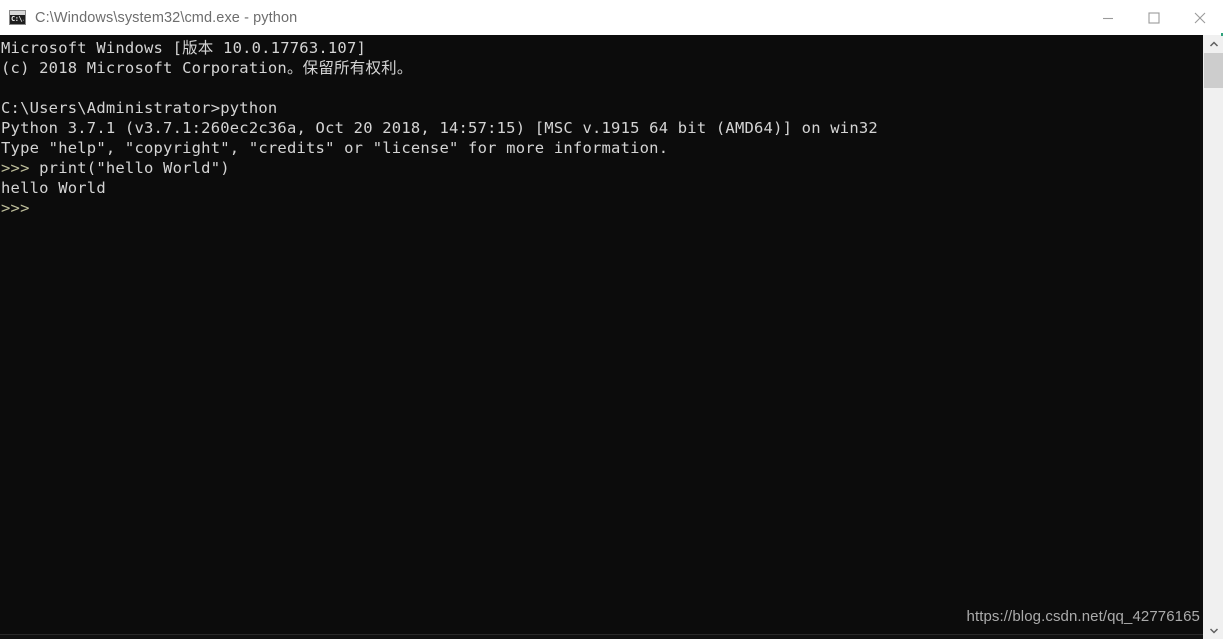 The width and height of the screenshot is (1223, 639). I want to click on watermark-url: https://blog.csdn.net/qq_42776165, so click(1083, 616).